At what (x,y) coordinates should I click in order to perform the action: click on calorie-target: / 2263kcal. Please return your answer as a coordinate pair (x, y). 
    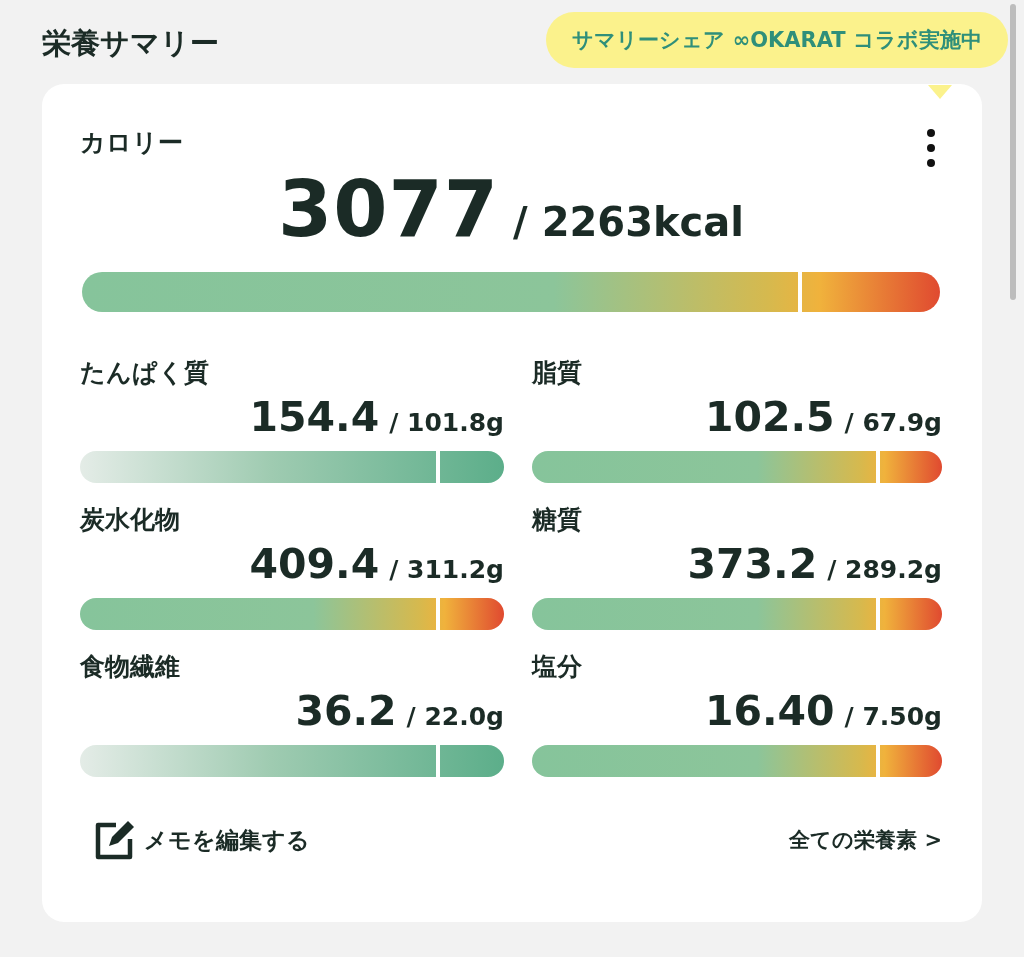
    Looking at the image, I should click on (628, 222).